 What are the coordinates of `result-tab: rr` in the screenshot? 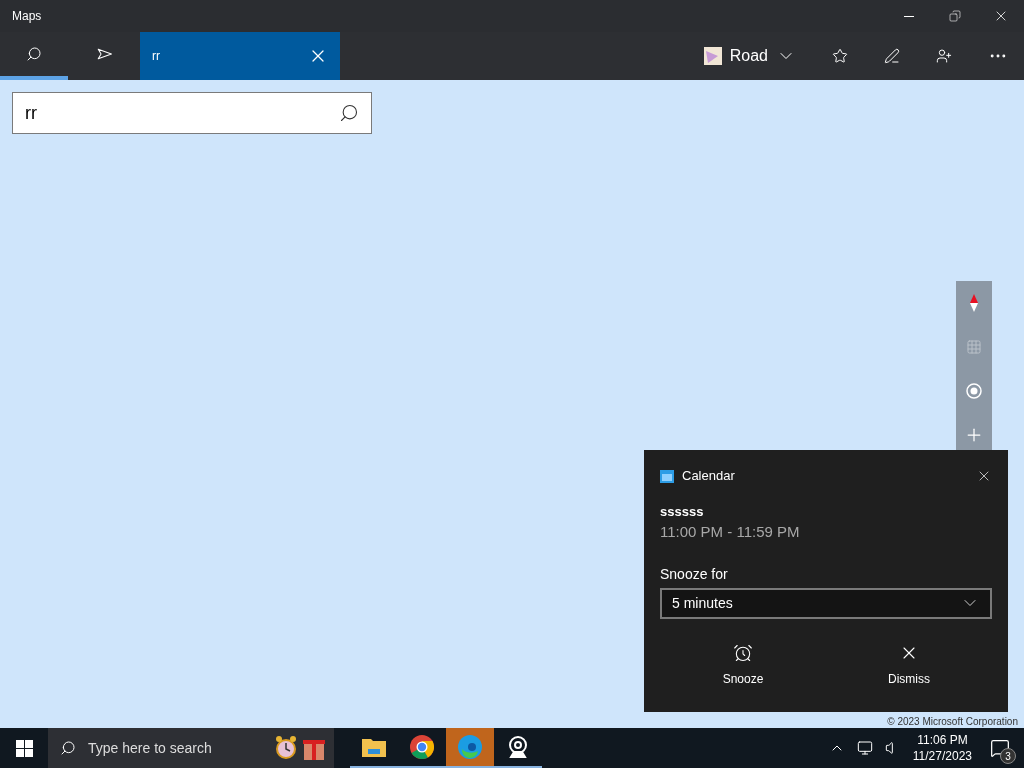 It's located at (240, 56).